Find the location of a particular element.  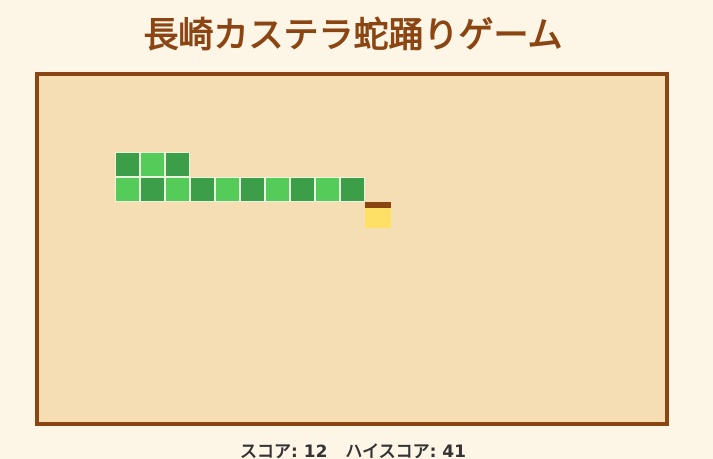

castella-icon is located at coordinates (378, 215).